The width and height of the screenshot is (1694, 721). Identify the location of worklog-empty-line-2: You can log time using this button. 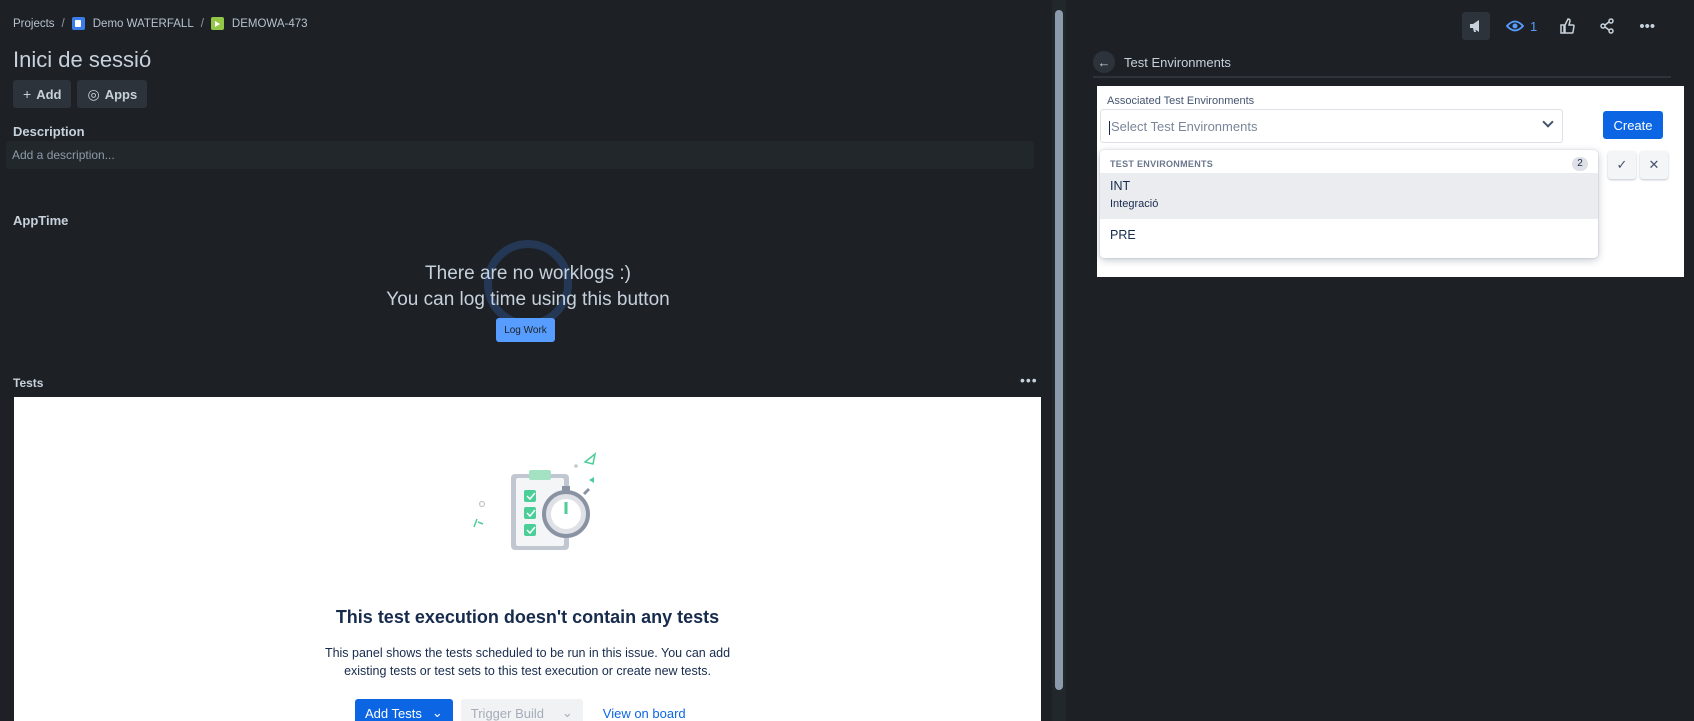
(528, 299).